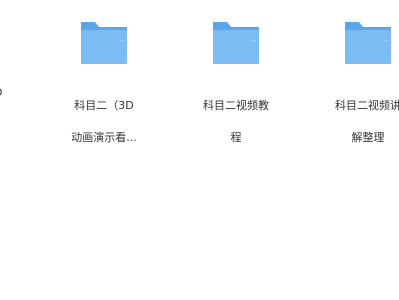  Describe the element at coordinates (359, 122) in the screenshot. I see `folder-label: 科目二视频讲 解整理` at that location.